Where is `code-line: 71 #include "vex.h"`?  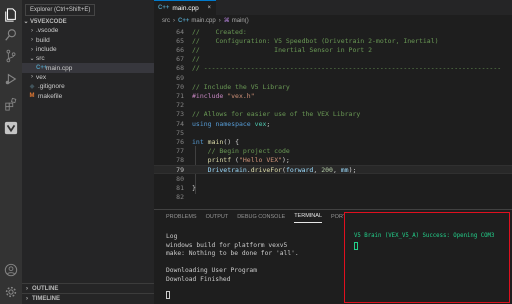
code-line: 71 #include "vex.h" is located at coordinates (333, 95).